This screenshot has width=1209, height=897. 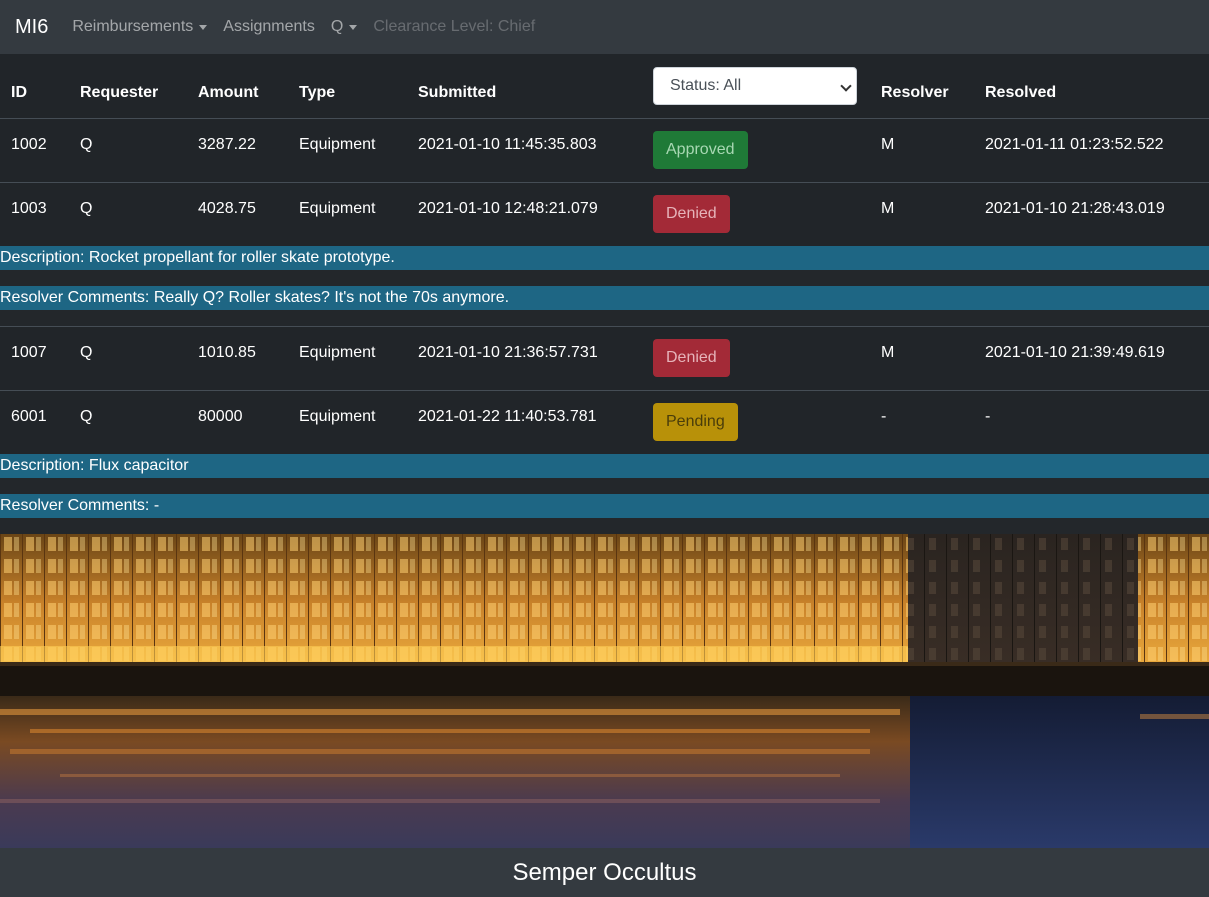 I want to click on footer: Semper Occultus, so click(x=604, y=872).